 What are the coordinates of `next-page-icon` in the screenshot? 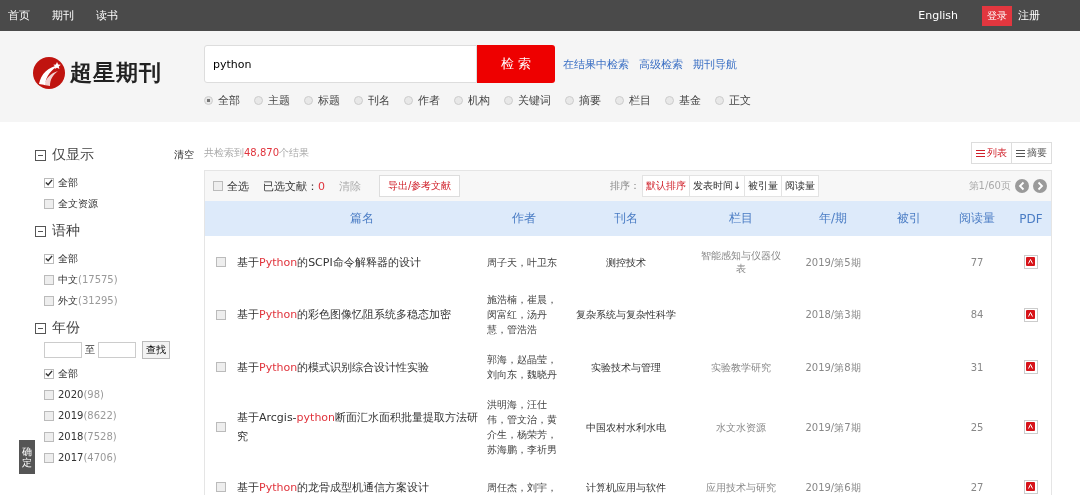 It's located at (1040, 186).